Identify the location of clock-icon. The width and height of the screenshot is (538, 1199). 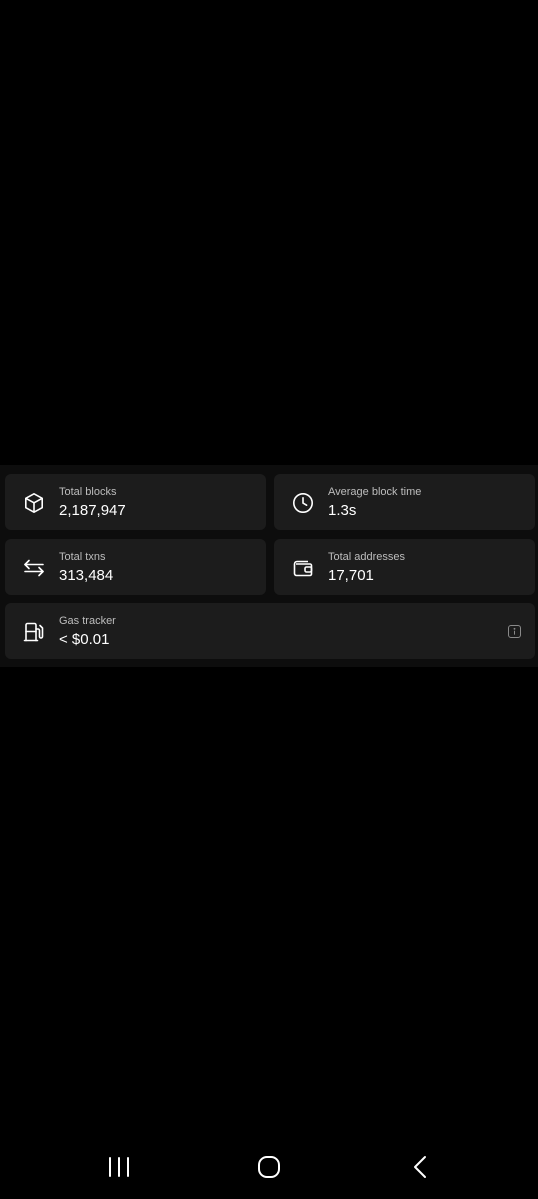
(303, 503).